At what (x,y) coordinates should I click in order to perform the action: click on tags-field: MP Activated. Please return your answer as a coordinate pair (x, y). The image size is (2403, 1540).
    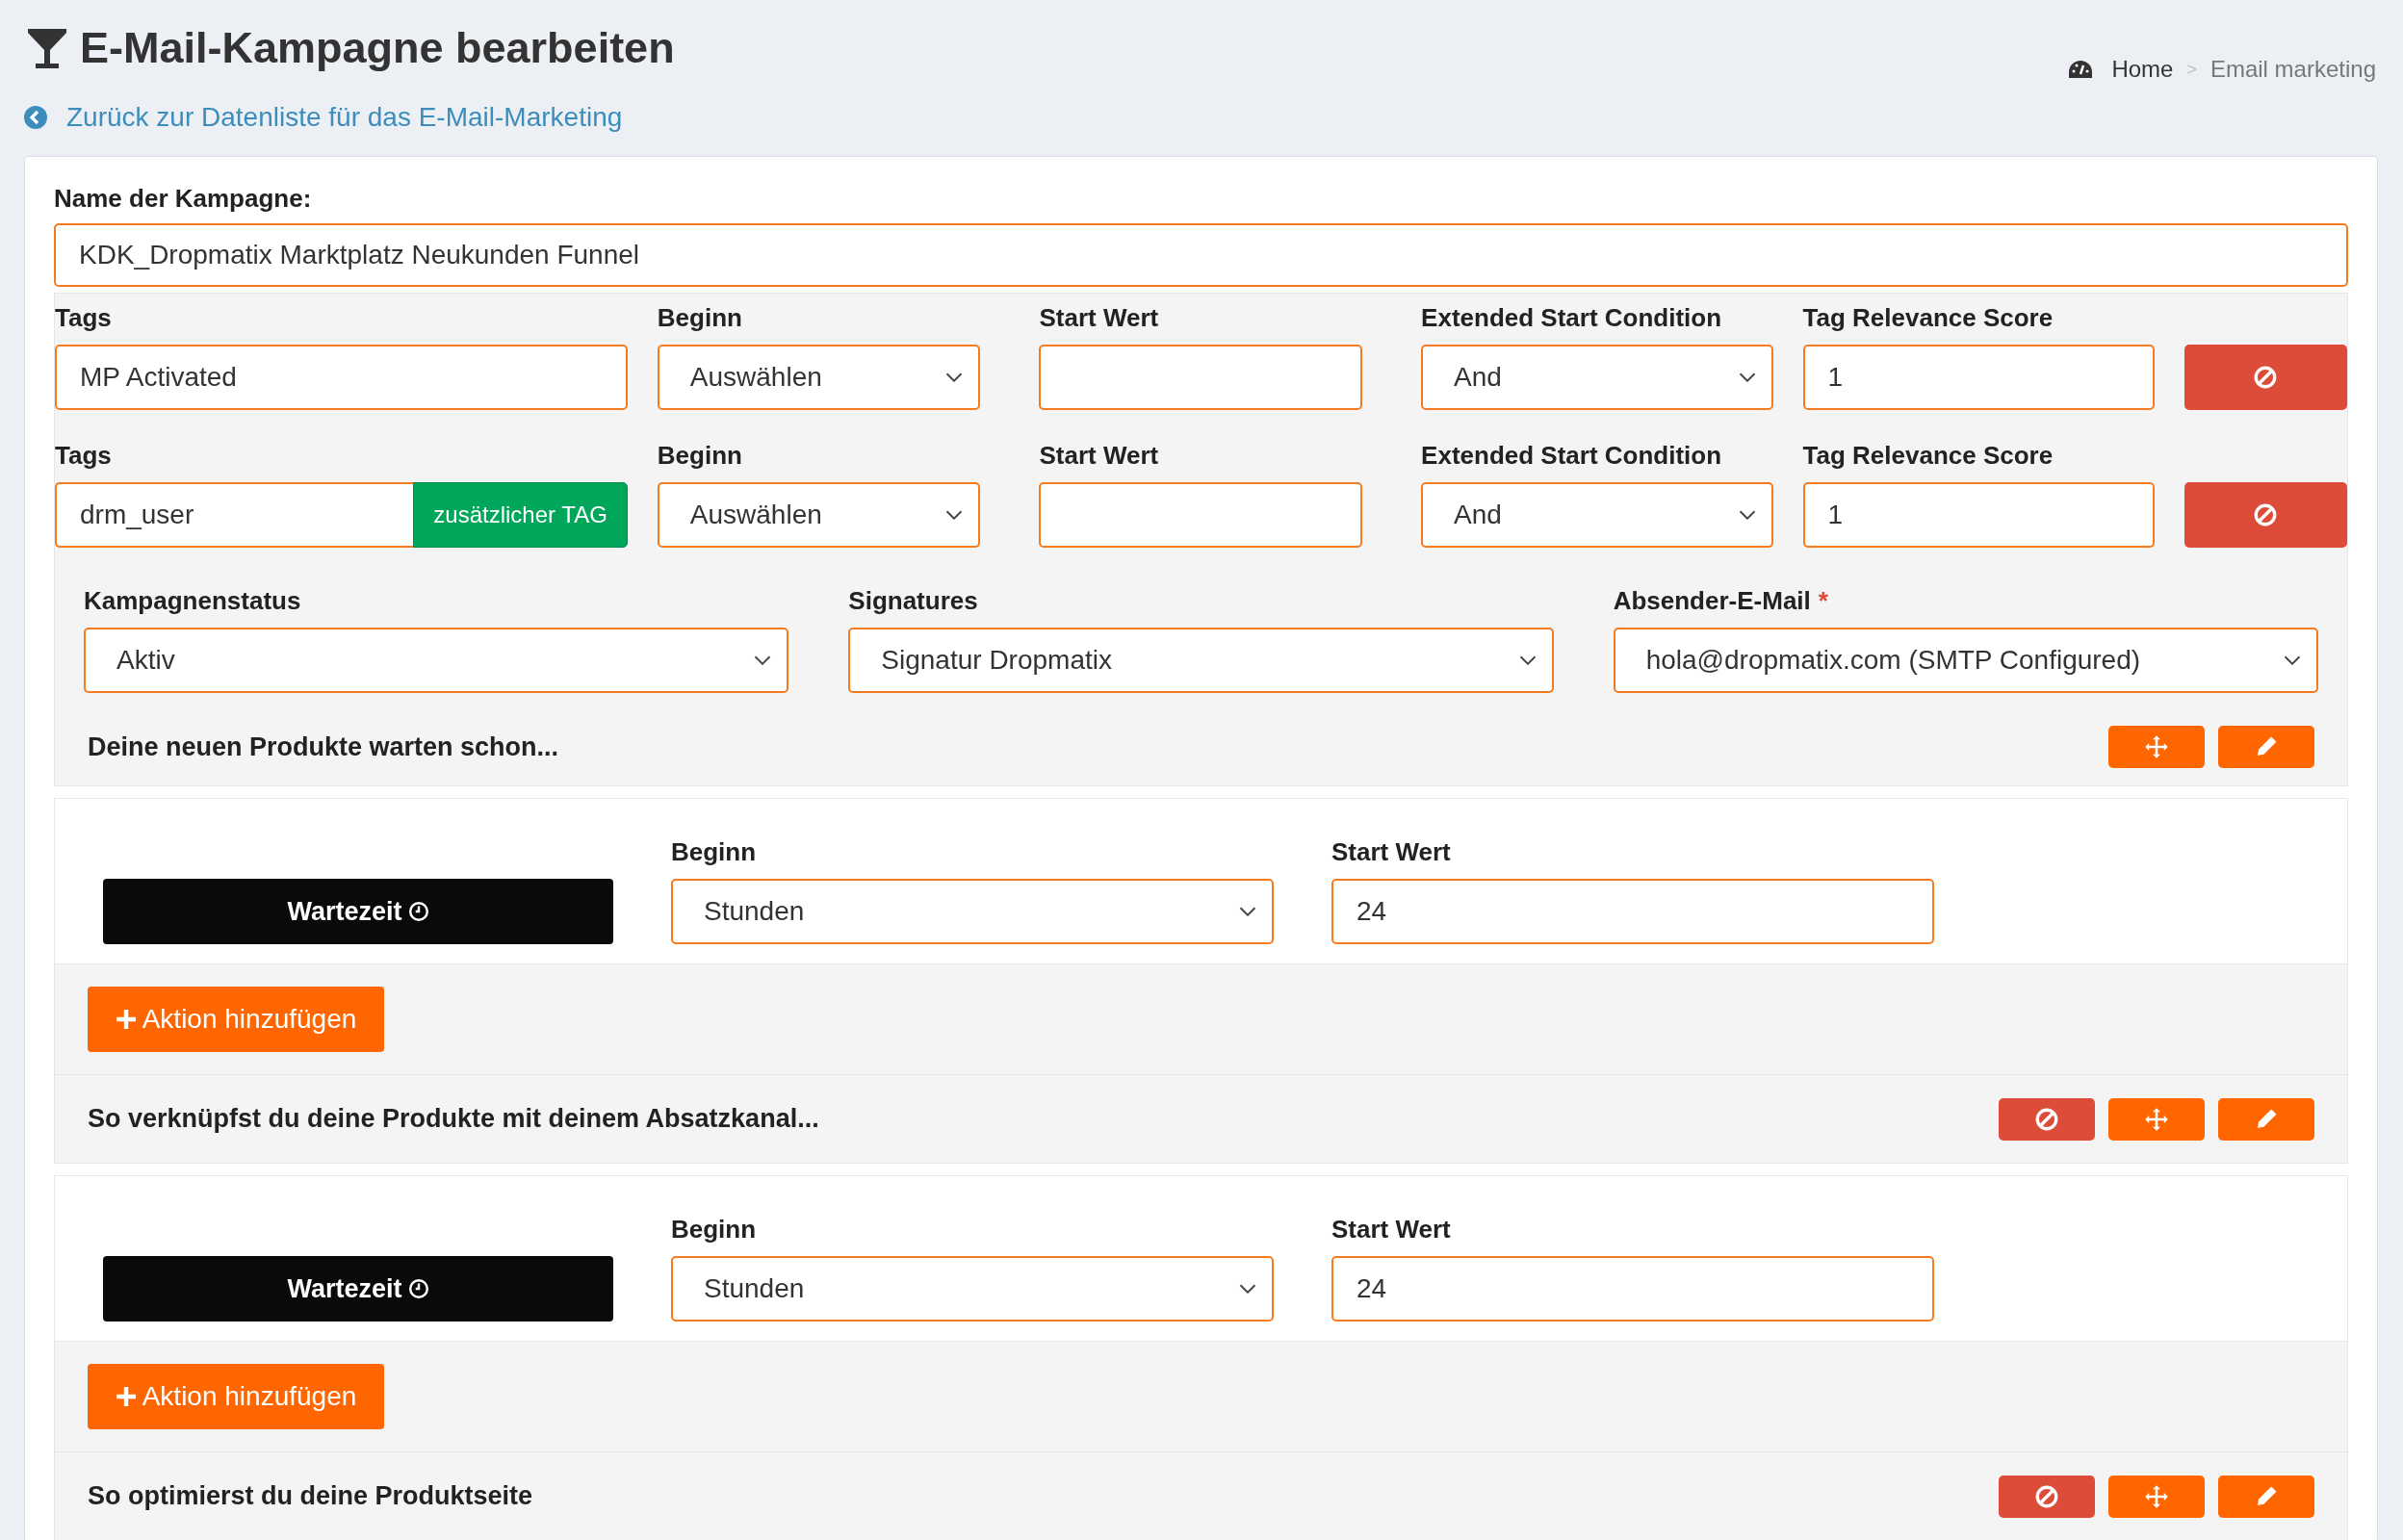
    Looking at the image, I should click on (341, 377).